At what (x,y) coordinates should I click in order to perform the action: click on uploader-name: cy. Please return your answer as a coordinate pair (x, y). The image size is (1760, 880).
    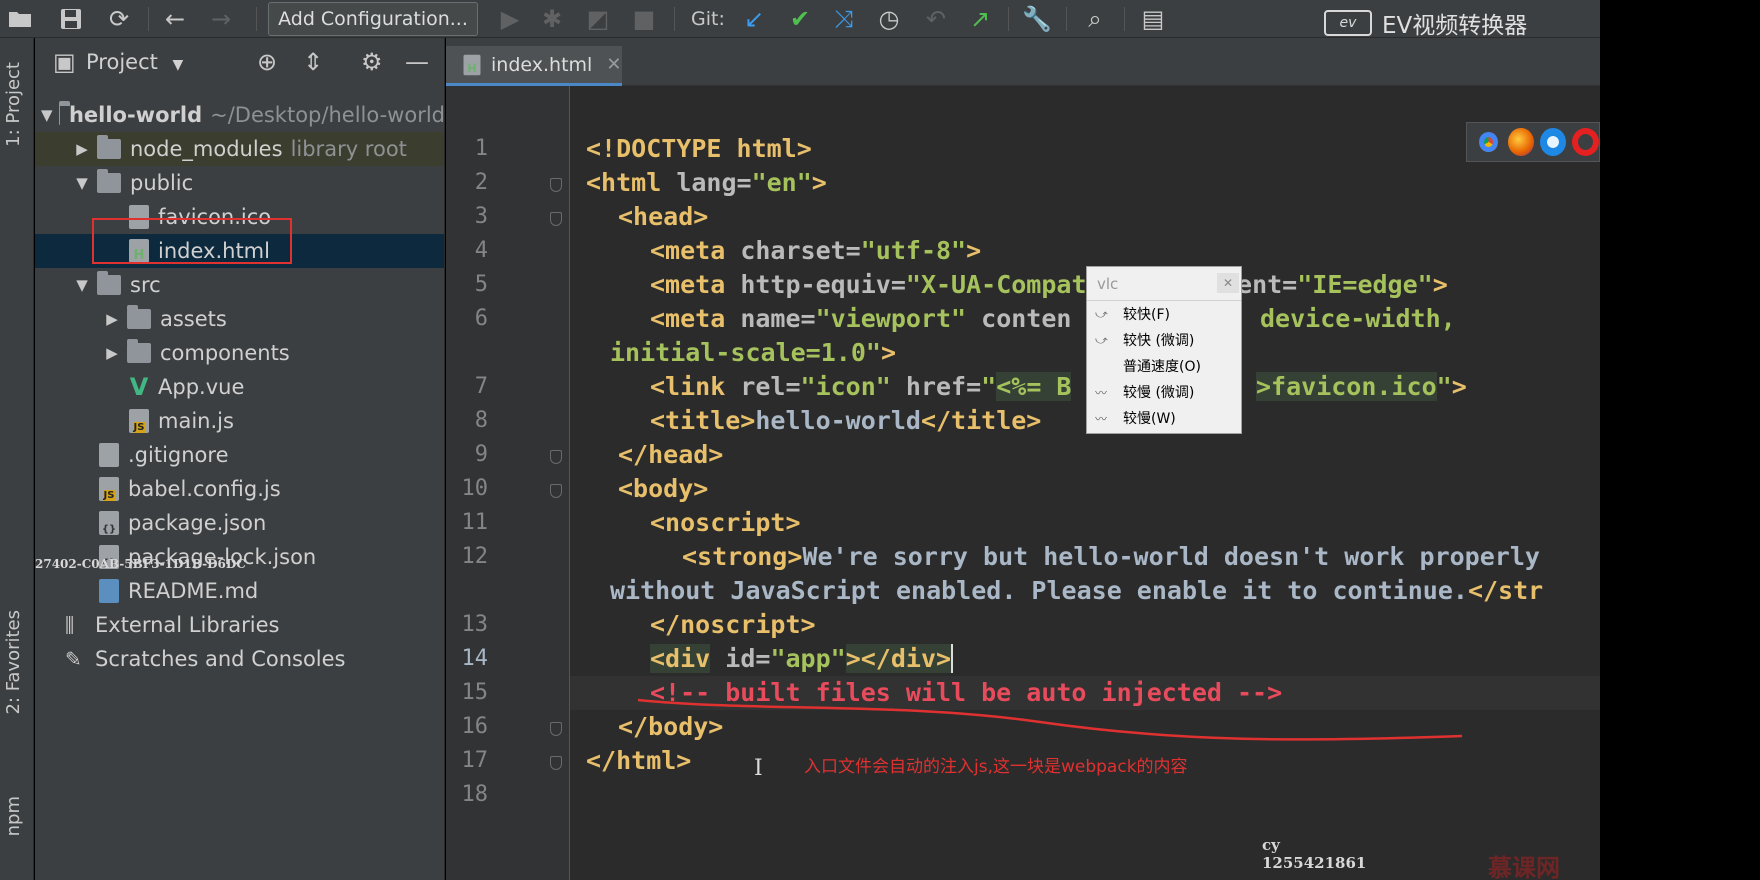
    Looking at the image, I should click on (1271, 845).